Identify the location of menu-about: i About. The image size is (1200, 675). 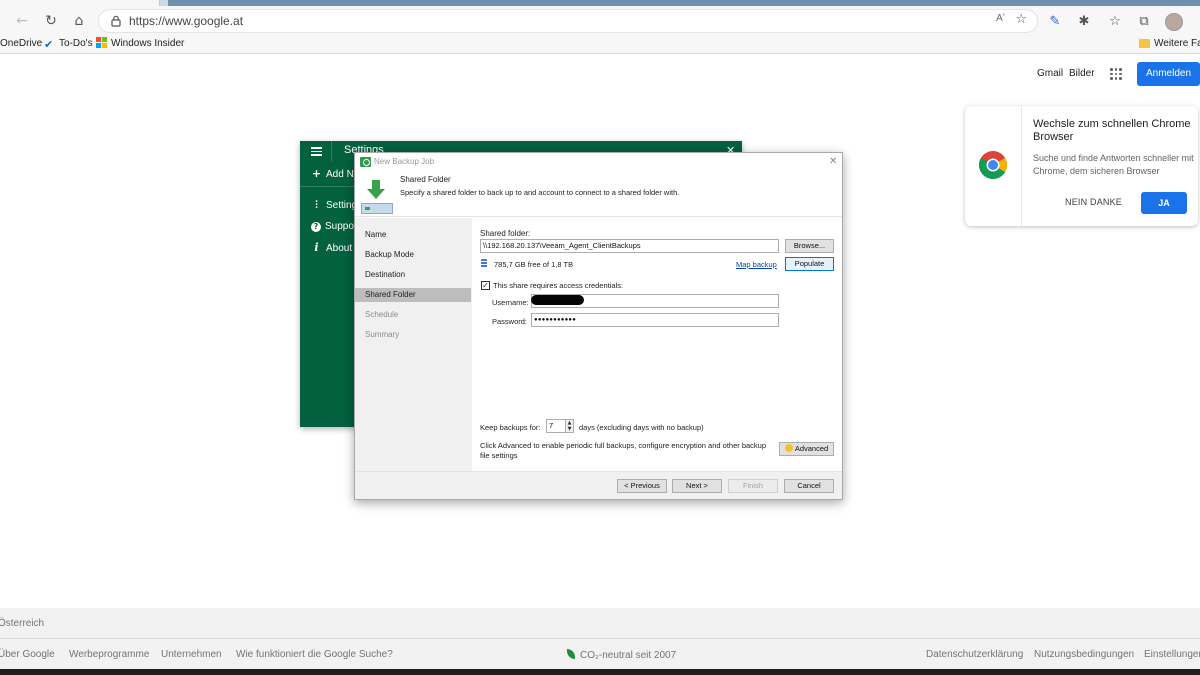
(331, 247).